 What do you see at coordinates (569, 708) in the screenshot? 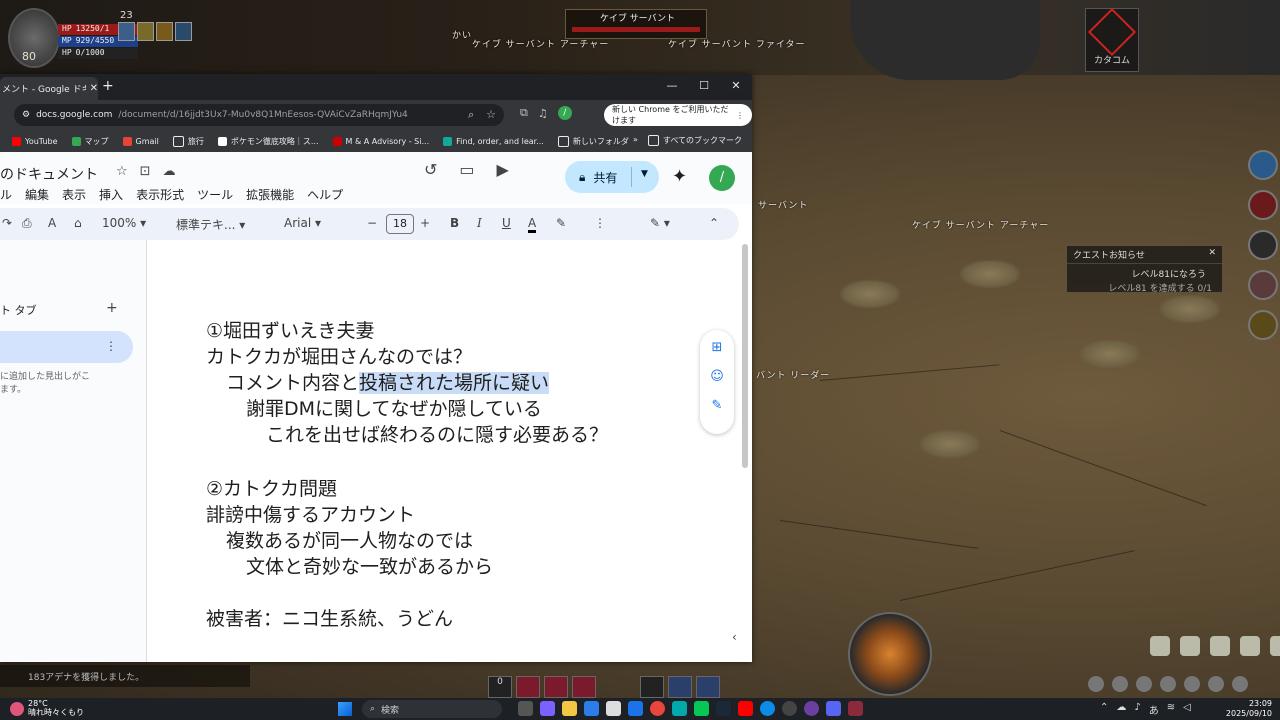
I see `file-explorer-icon` at bounding box center [569, 708].